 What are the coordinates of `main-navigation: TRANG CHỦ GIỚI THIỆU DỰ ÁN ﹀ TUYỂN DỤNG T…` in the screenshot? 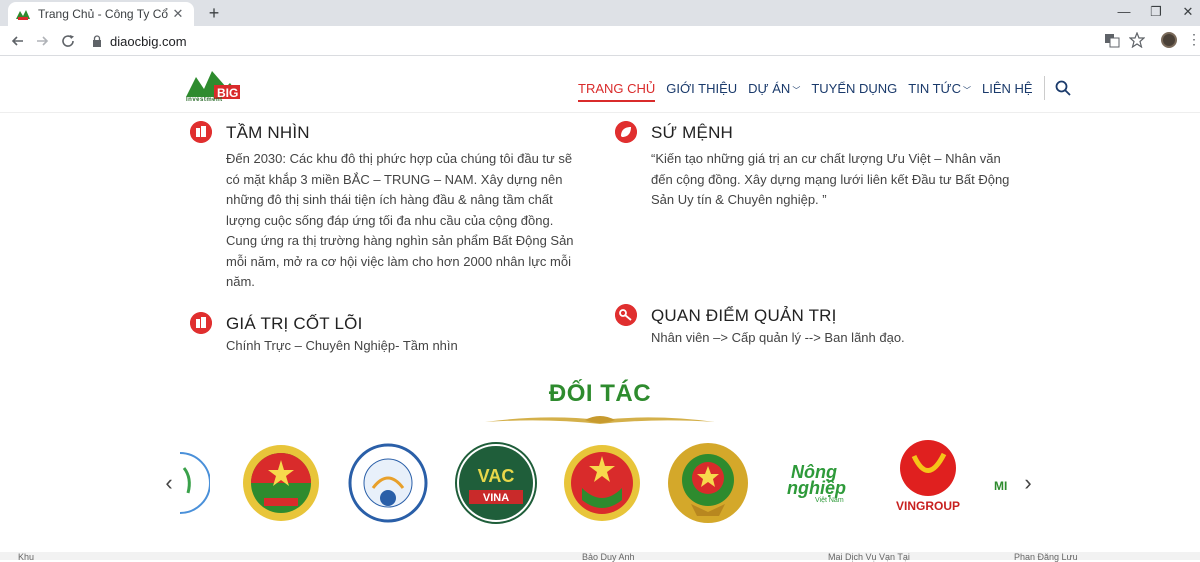 It's located at (824, 89).